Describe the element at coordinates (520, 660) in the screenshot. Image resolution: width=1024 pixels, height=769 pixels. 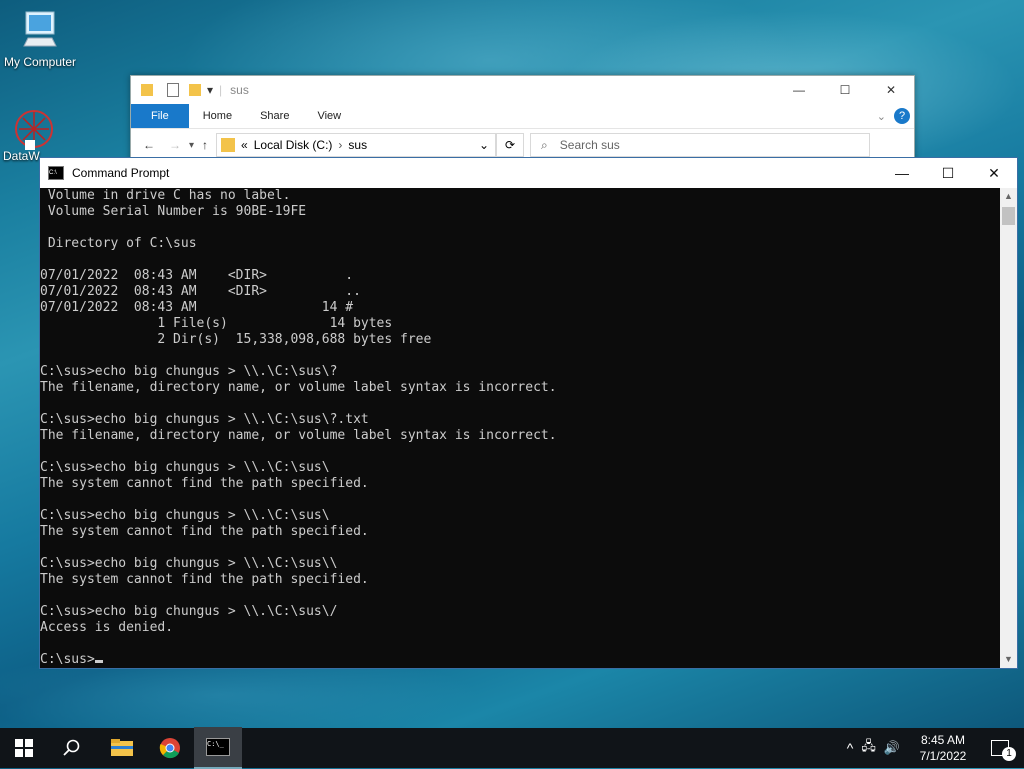
I see `console-prompt-line: C:\sus>` at that location.